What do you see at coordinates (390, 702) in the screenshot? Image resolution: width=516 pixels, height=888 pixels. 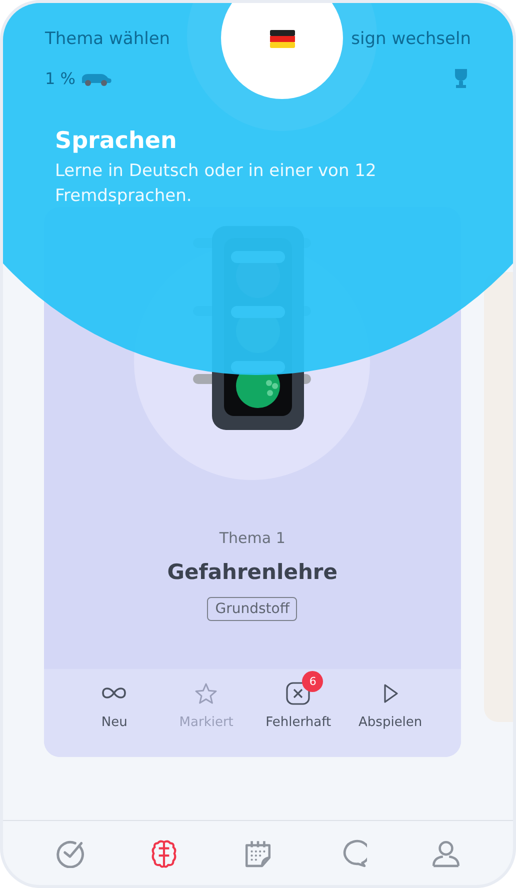 I see `action-button: Abspielen` at bounding box center [390, 702].